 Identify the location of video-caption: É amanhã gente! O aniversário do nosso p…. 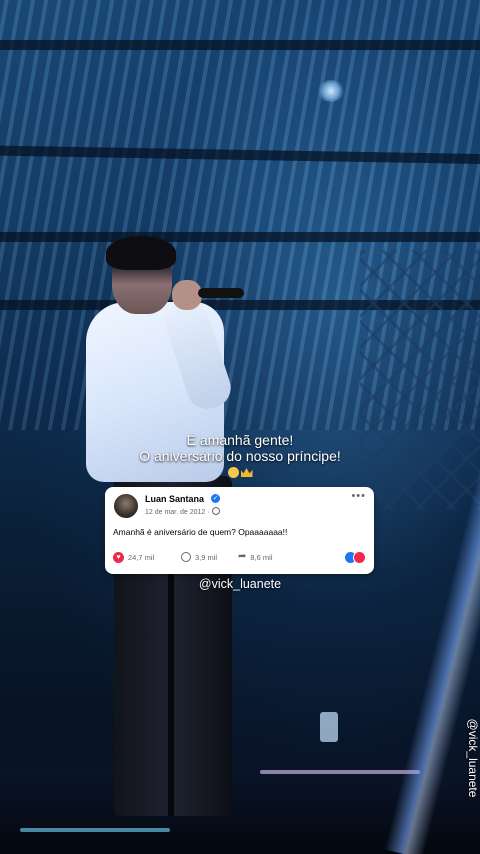
(240, 456).